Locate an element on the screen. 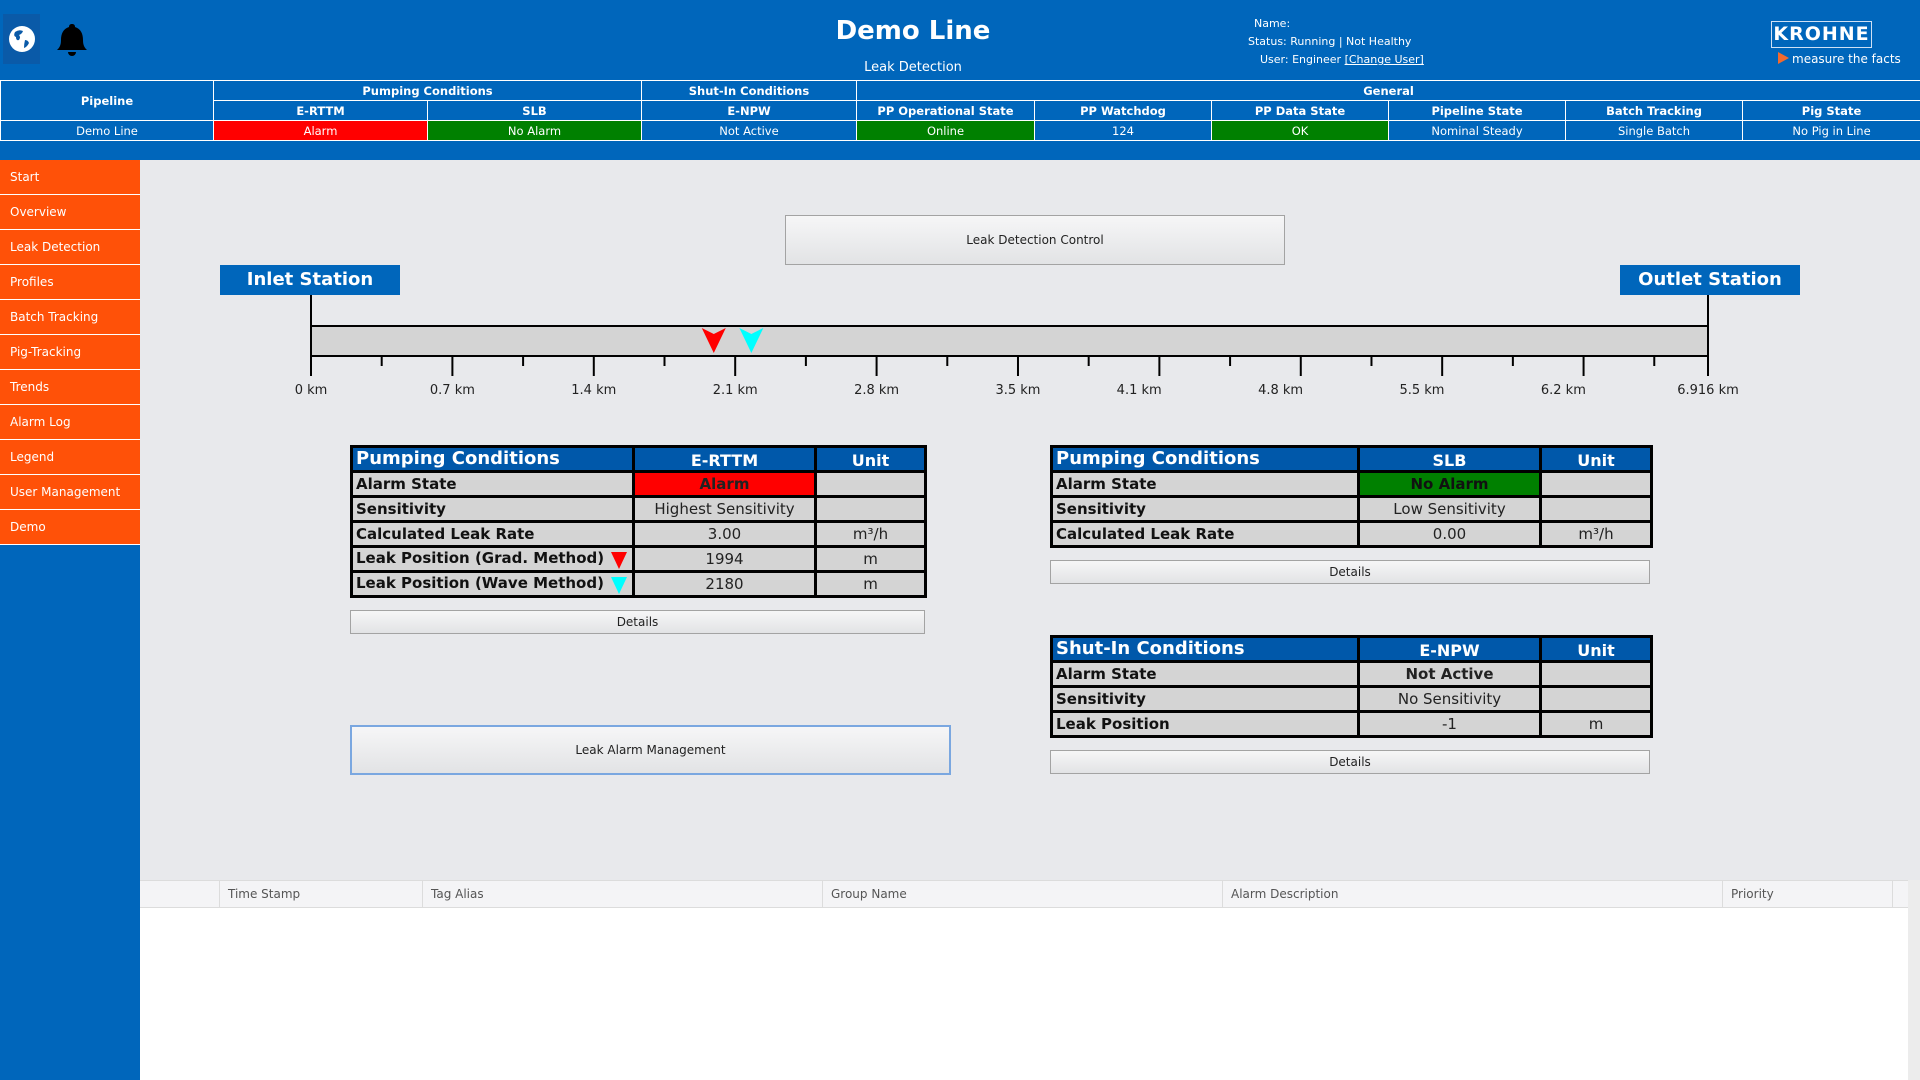 This screenshot has height=1080, width=1920. sidebar-item-demo: Demo is located at coordinates (70, 527).